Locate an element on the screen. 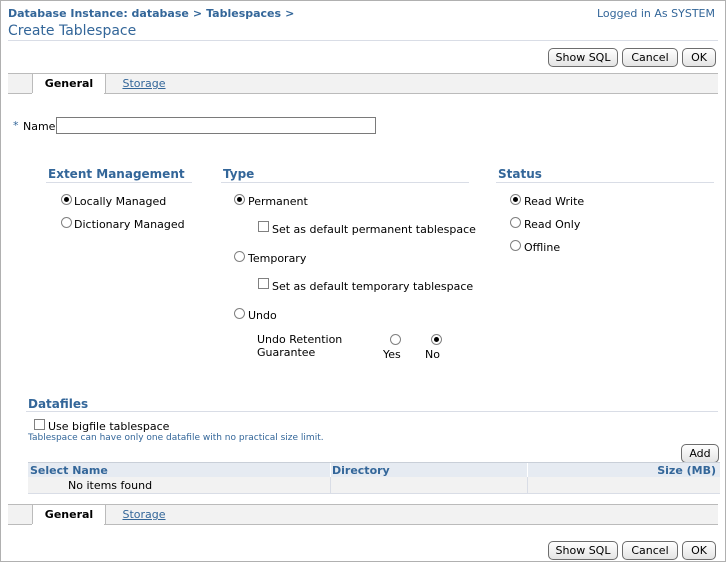 This screenshot has width=726, height=562. offline-label: Offline is located at coordinates (542, 247).